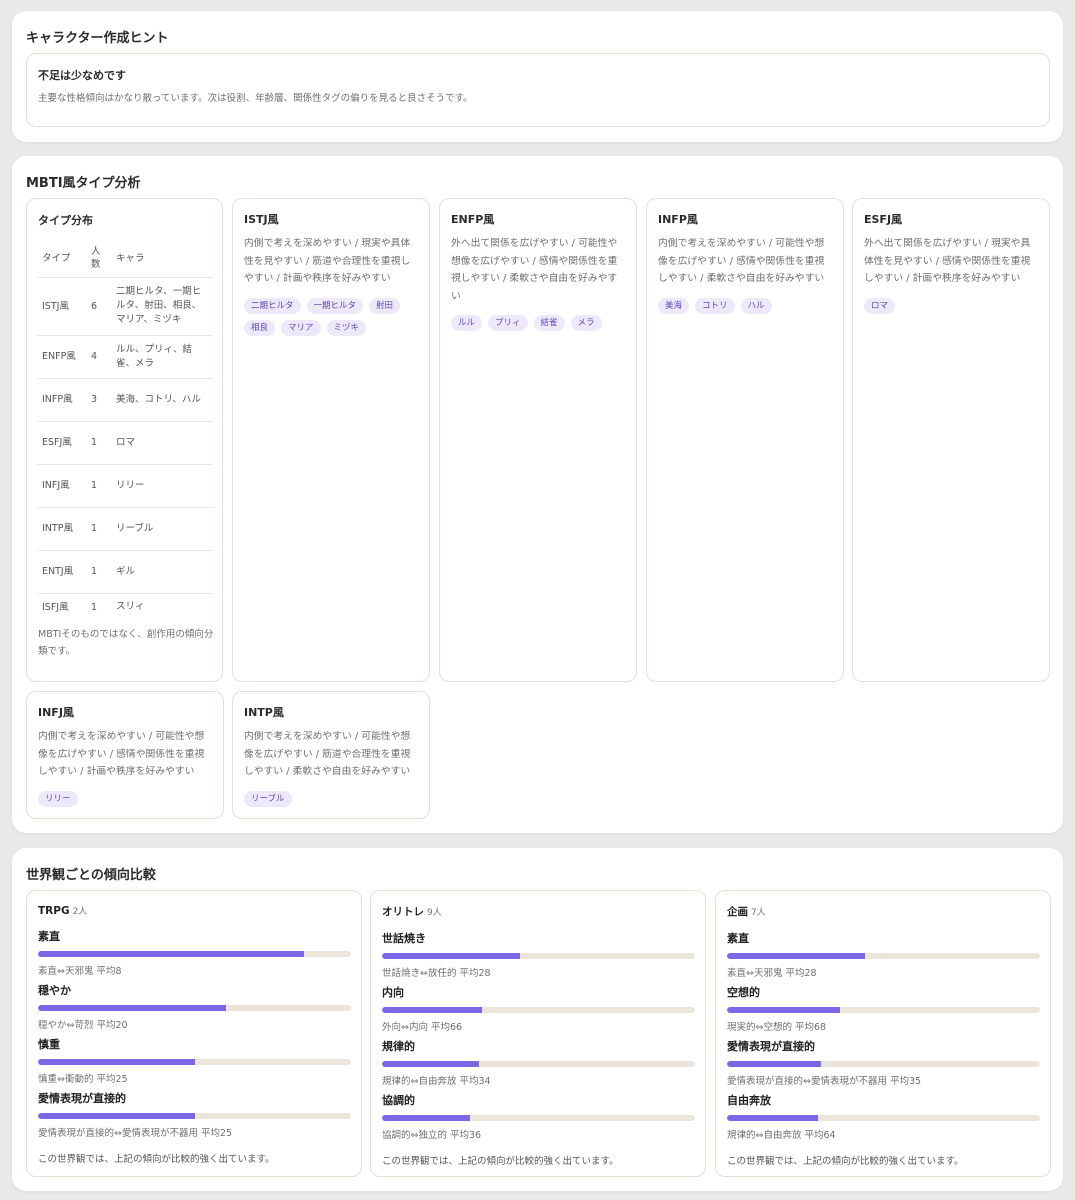  I want to click on world-name: 企画, so click(737, 912).